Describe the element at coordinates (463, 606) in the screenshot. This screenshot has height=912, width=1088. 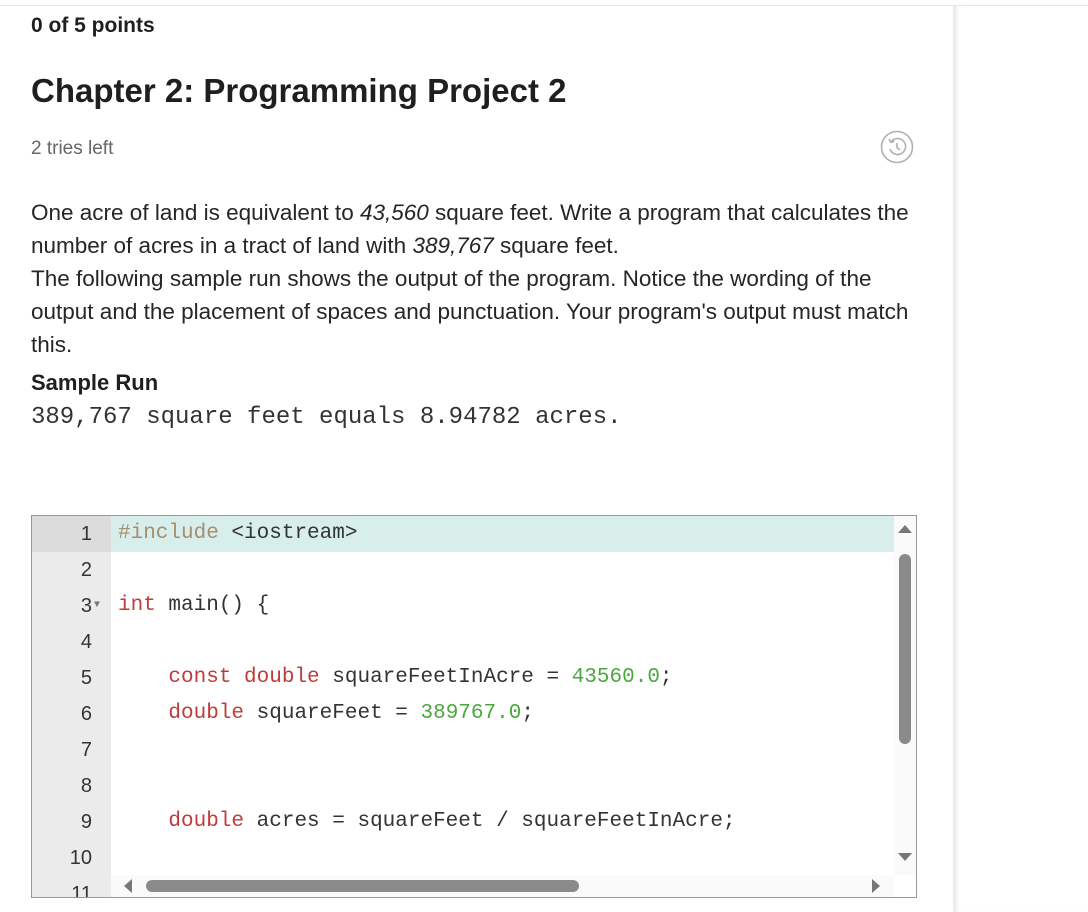
I see `code-line: 3 ▼ int main() {` at that location.